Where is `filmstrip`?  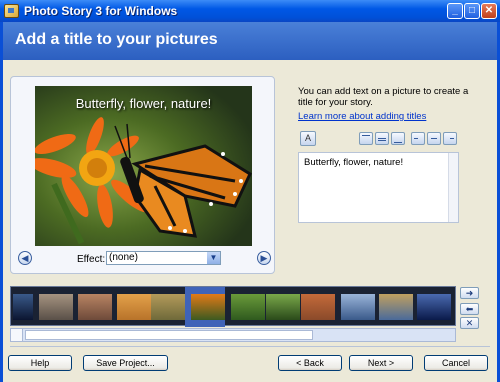
filmstrip is located at coordinates (233, 306).